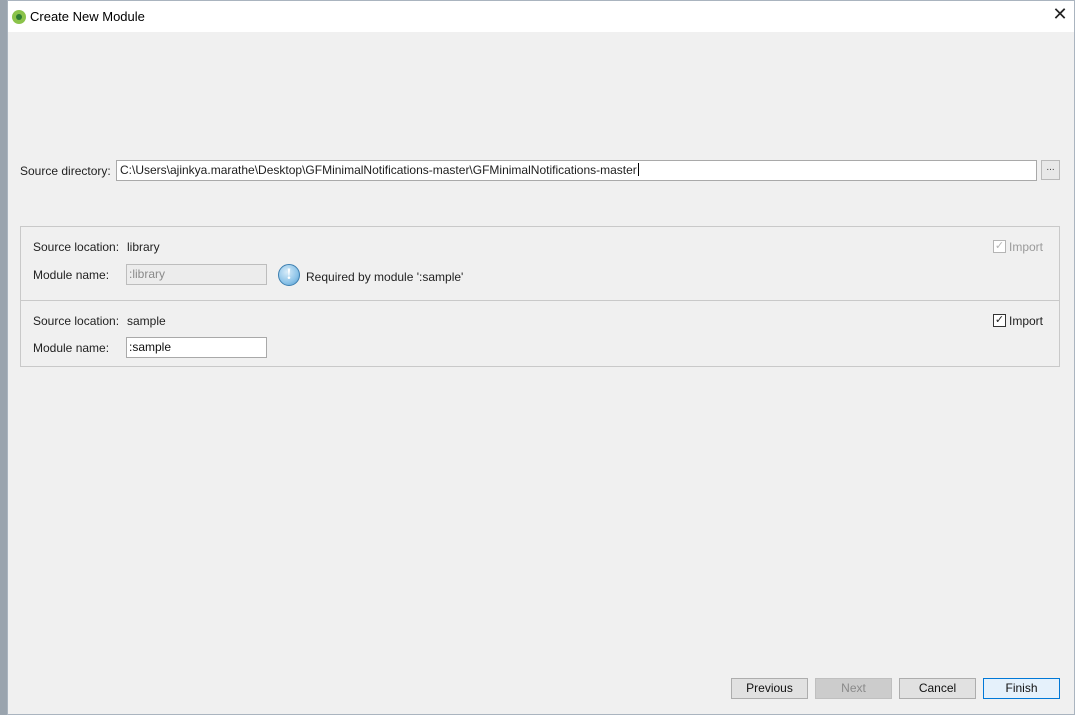  What do you see at coordinates (769, 688) in the screenshot?
I see `previous-button: Previous` at bounding box center [769, 688].